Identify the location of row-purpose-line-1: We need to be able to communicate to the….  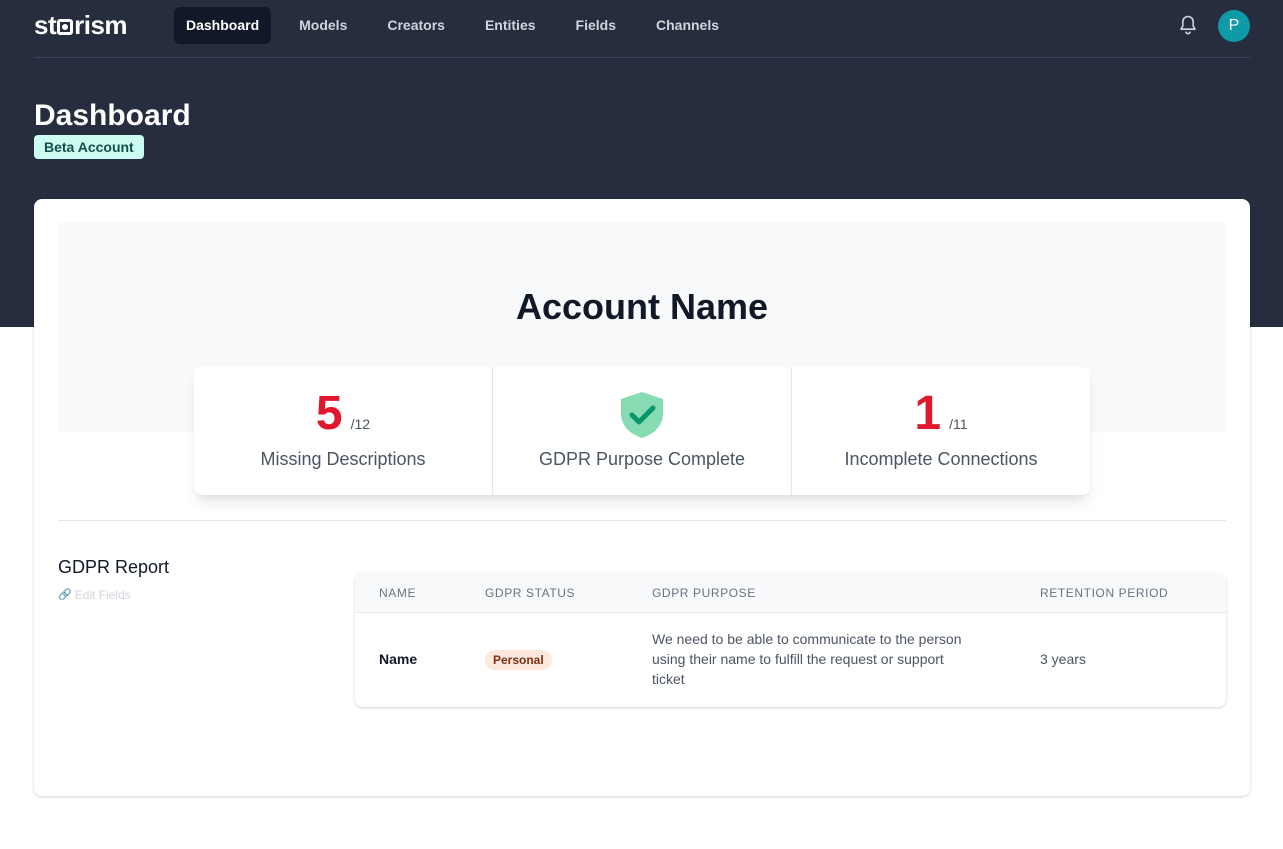
(807, 639).